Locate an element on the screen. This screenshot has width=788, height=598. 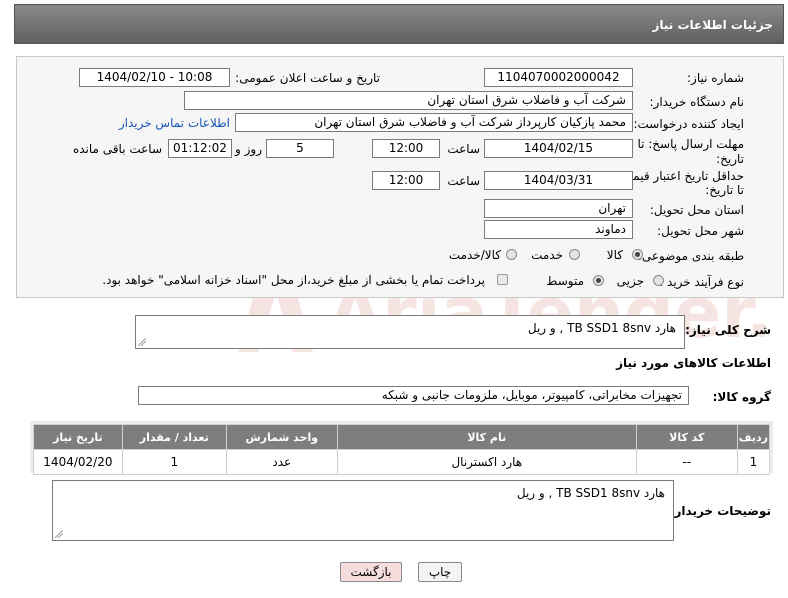
time-remaining-field: 01:12:02 is located at coordinates (200, 148).